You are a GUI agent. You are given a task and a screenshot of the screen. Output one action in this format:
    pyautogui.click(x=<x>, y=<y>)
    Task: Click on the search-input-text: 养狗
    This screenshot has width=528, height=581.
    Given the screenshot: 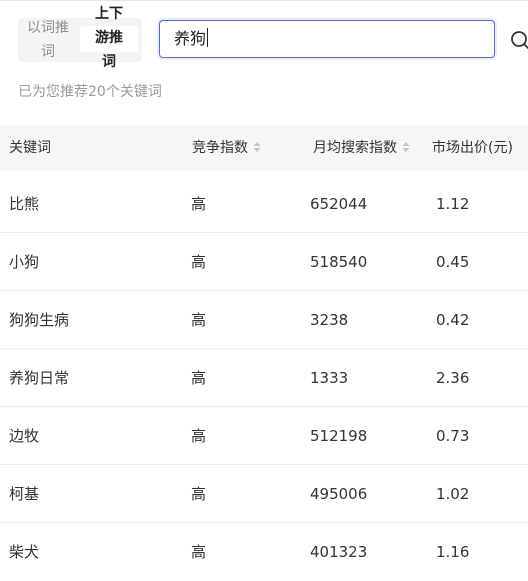 What is the action you would take?
    pyautogui.click(x=190, y=38)
    